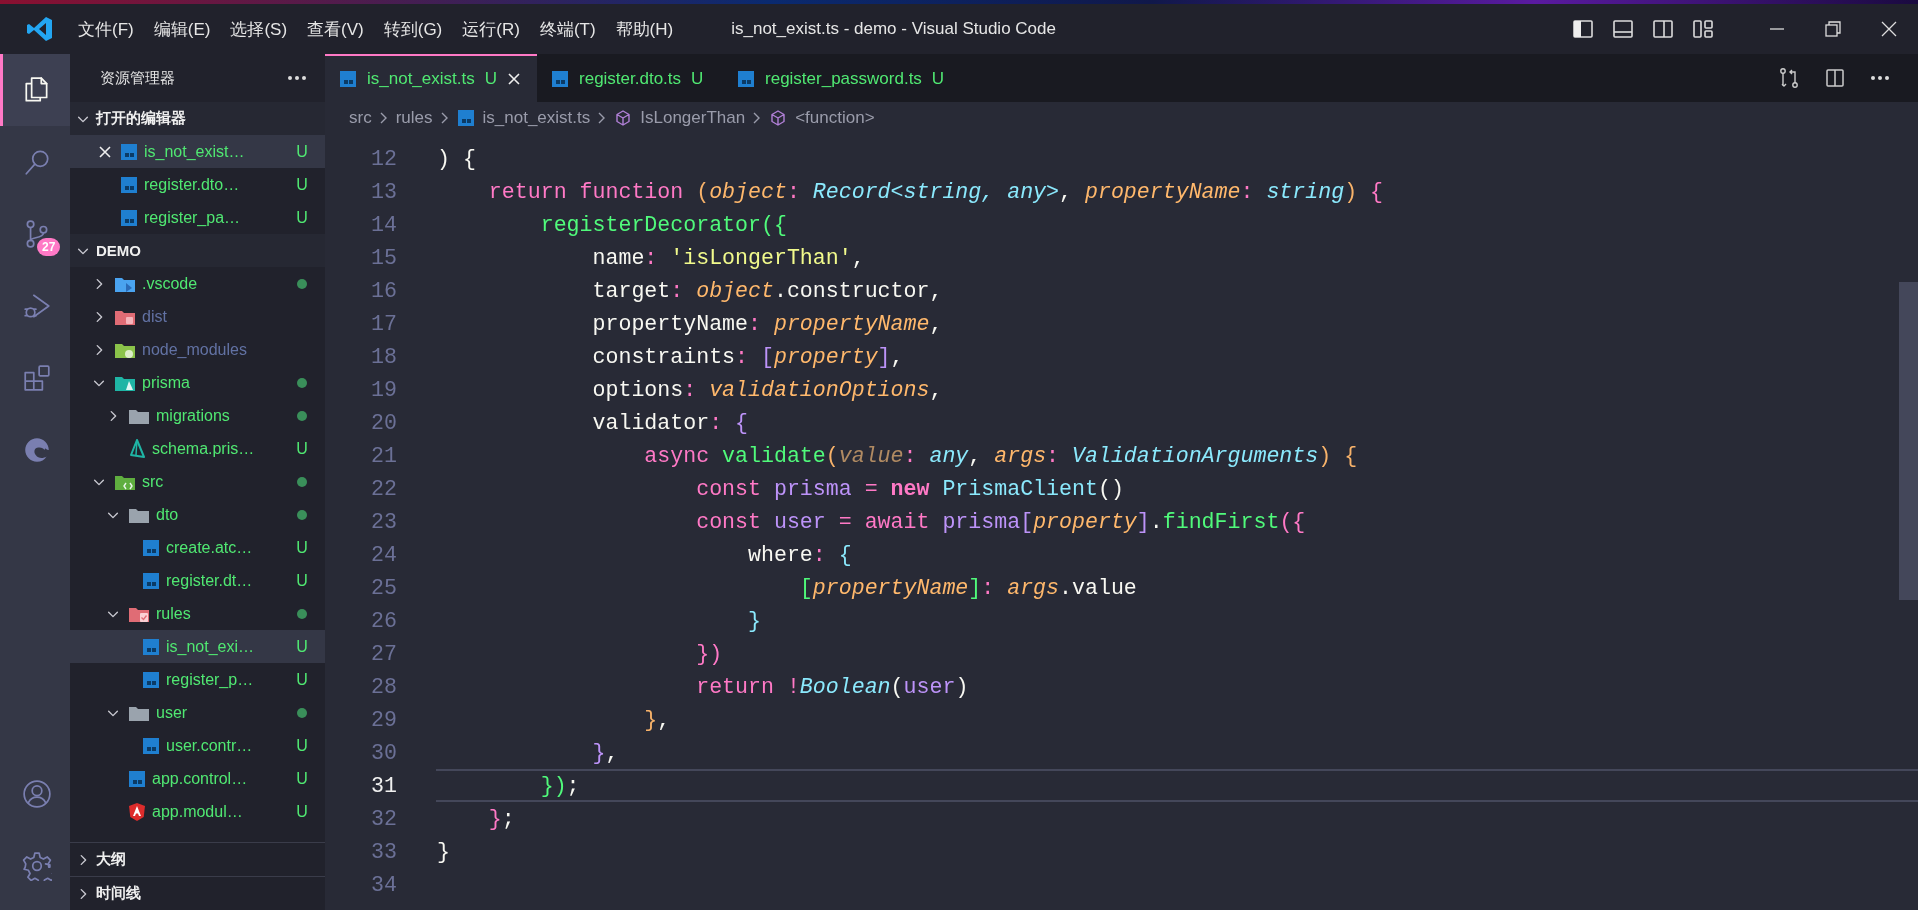 Image resolution: width=1918 pixels, height=910 pixels. I want to click on tree-item: src, so click(197, 481).